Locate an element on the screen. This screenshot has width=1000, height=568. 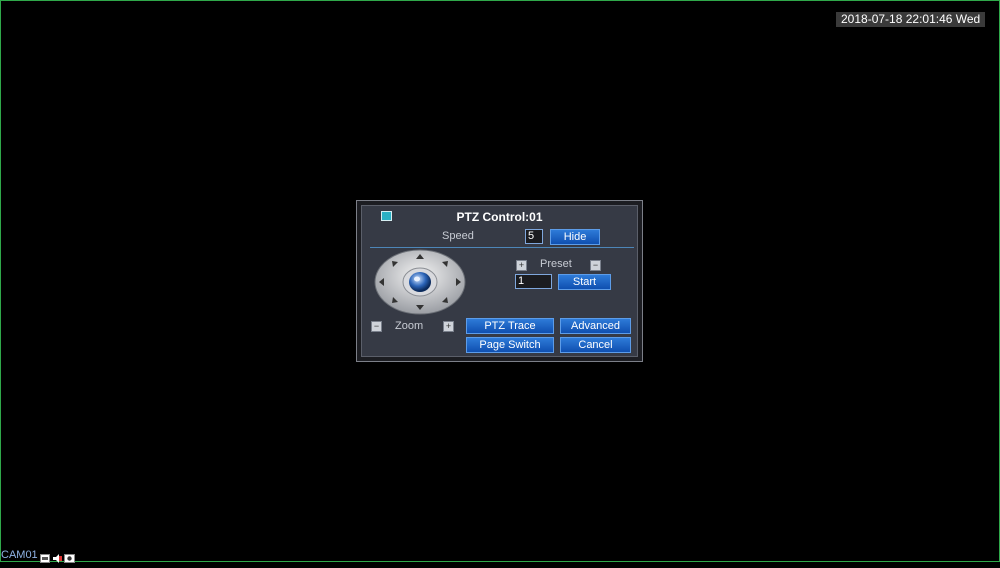
audio-icon is located at coordinates (57, 559).